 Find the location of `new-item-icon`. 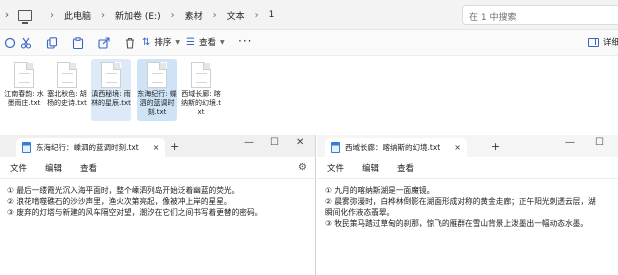

new-item-icon is located at coordinates (10, 43).